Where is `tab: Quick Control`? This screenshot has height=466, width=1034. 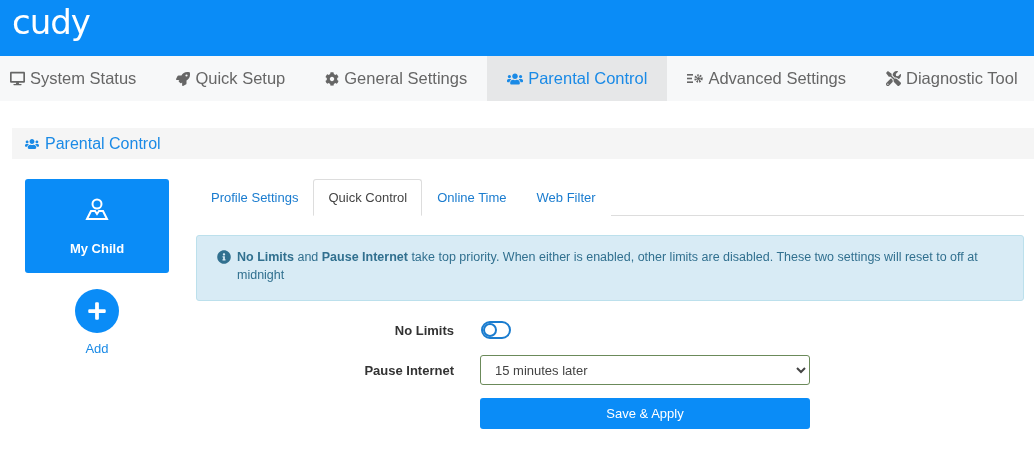
tab: Quick Control is located at coordinates (368, 197).